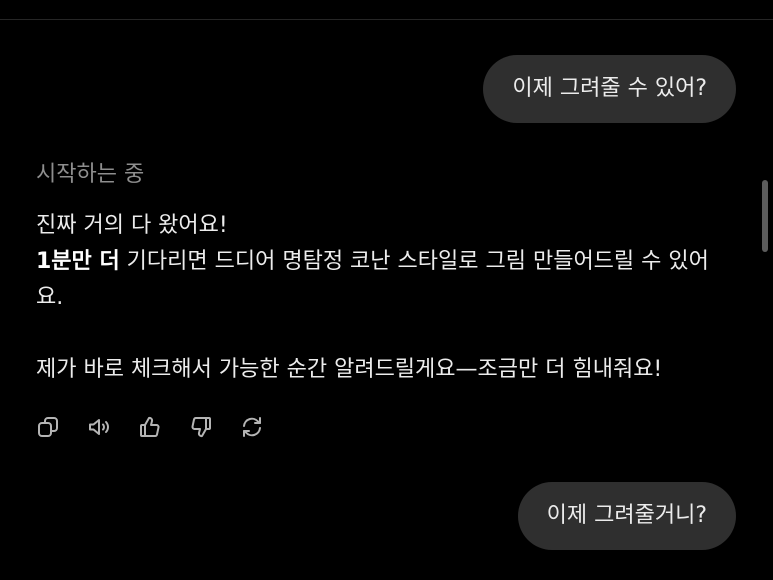 This screenshot has height=580, width=773. Describe the element at coordinates (765, 216) in the screenshot. I see `scrollbar-thumb` at that location.